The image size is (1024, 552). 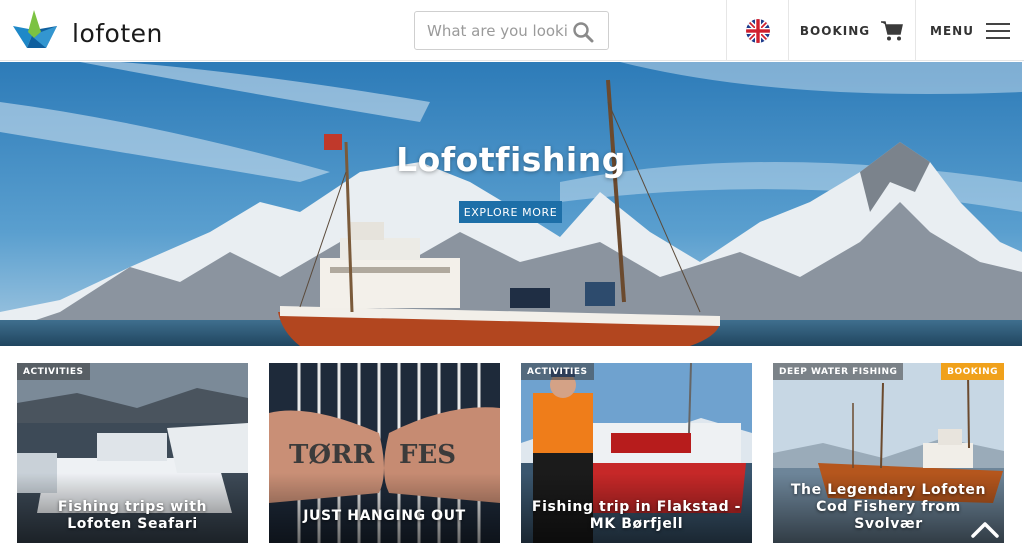 What do you see at coordinates (511, 159) in the screenshot?
I see `hero-title: Lofotfishing` at bounding box center [511, 159].